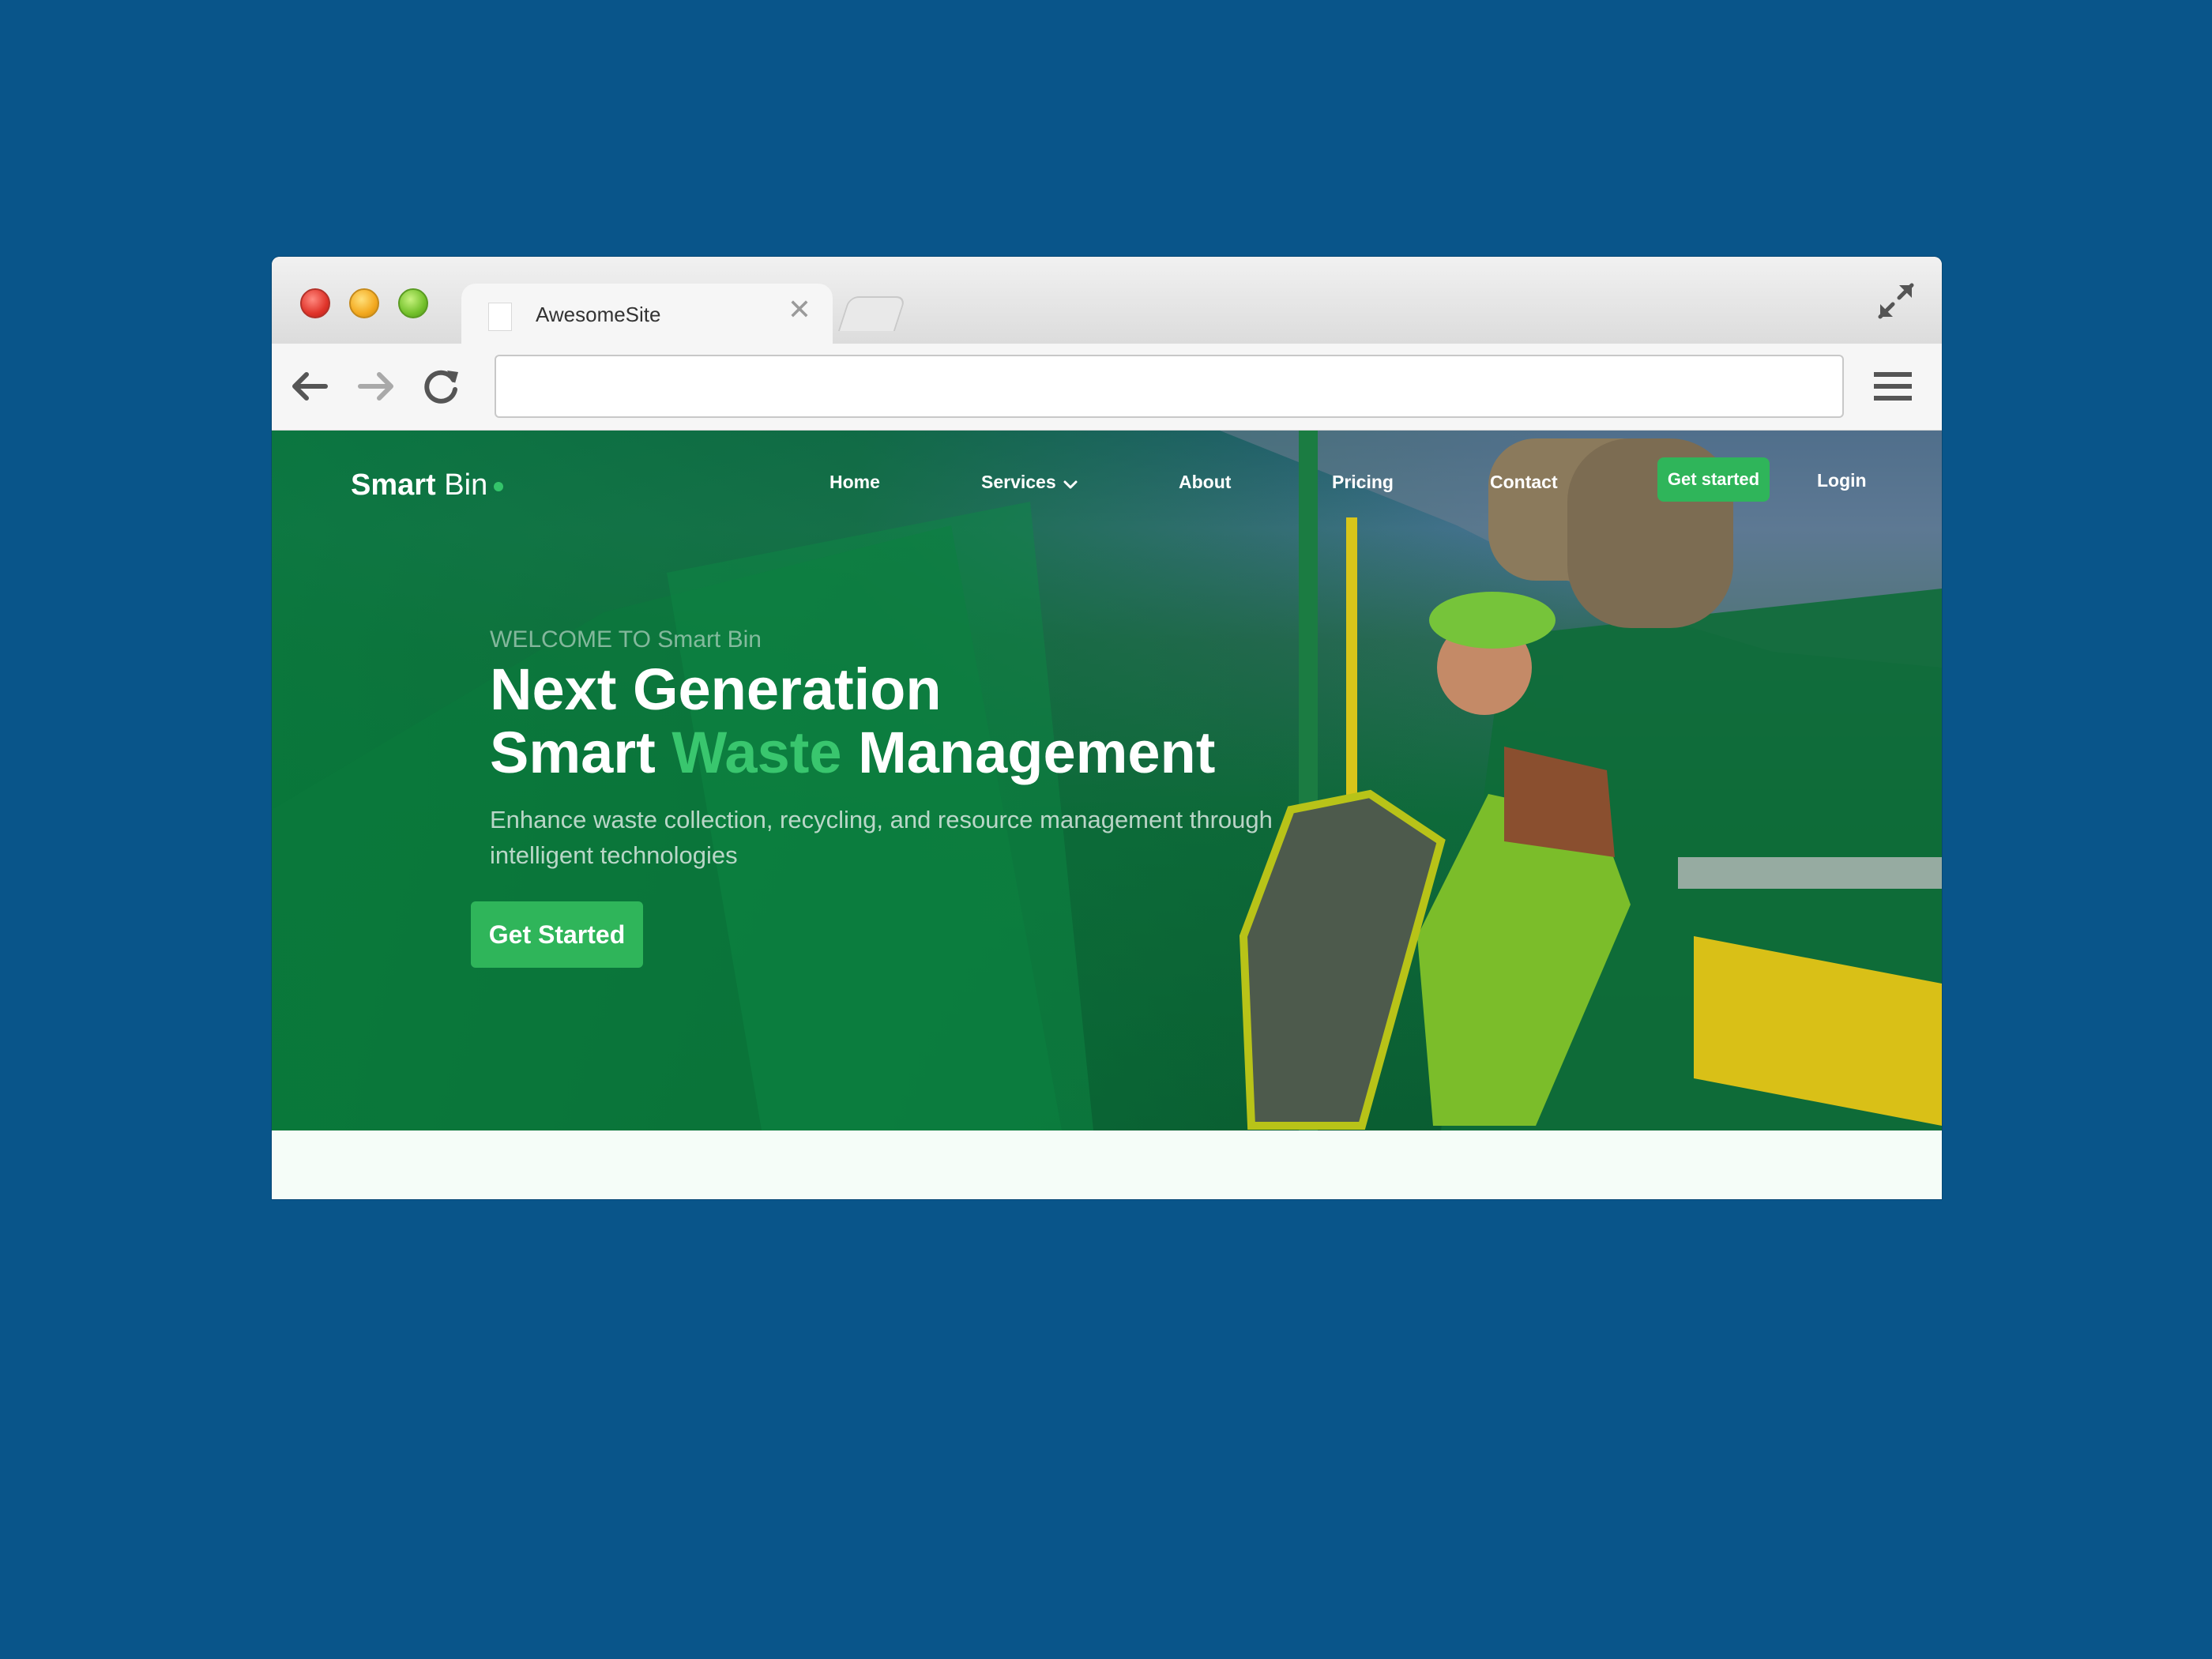 This screenshot has width=2212, height=1659. I want to click on page-icon, so click(500, 317).